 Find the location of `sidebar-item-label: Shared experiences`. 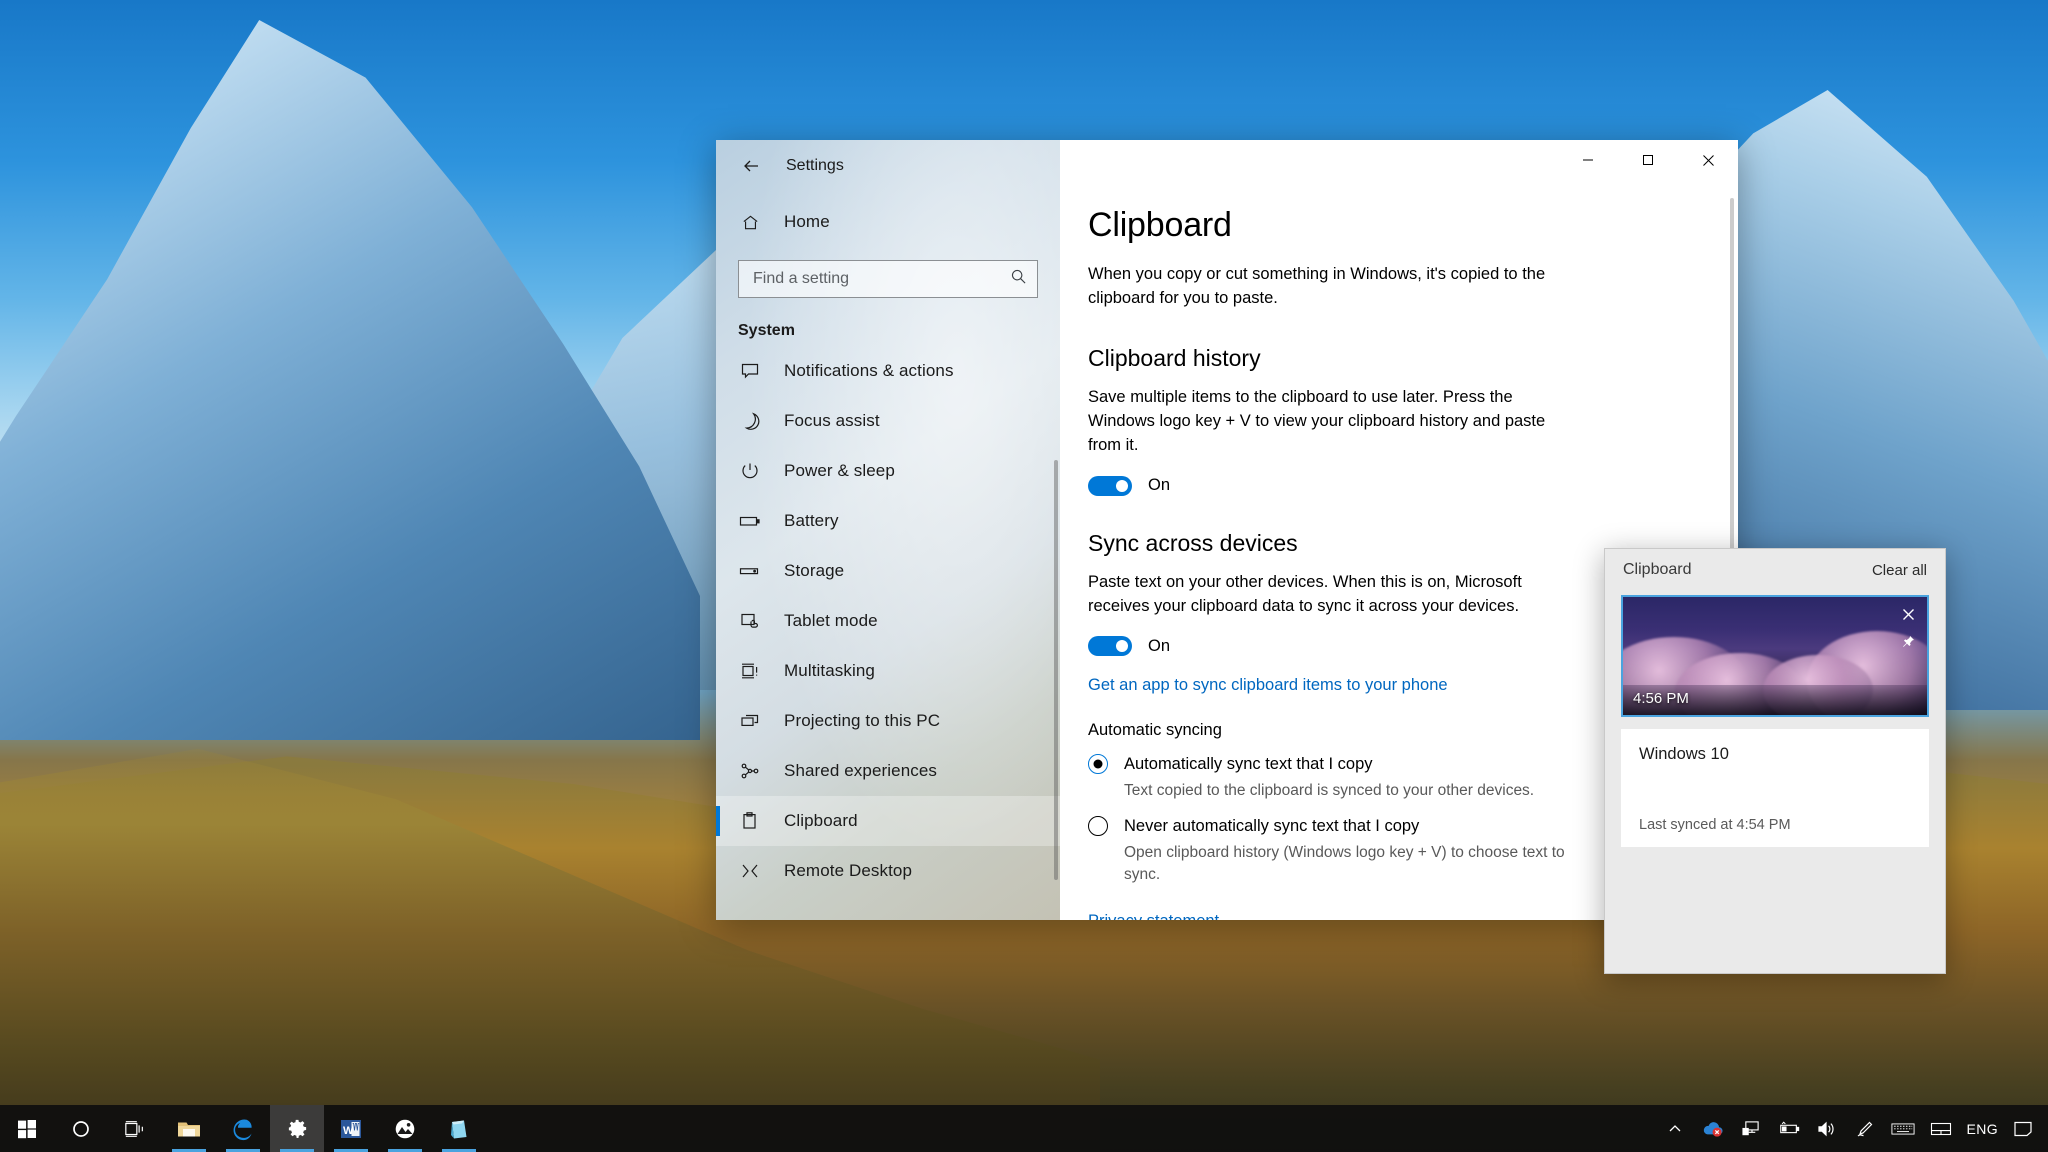

sidebar-item-label: Shared experiences is located at coordinates (861, 770).